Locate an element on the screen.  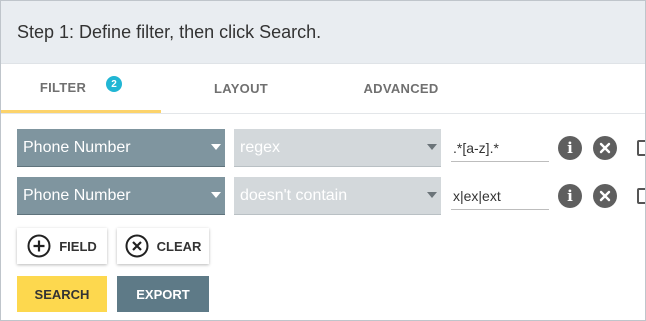
search-label: SEARCH is located at coordinates (62, 294).